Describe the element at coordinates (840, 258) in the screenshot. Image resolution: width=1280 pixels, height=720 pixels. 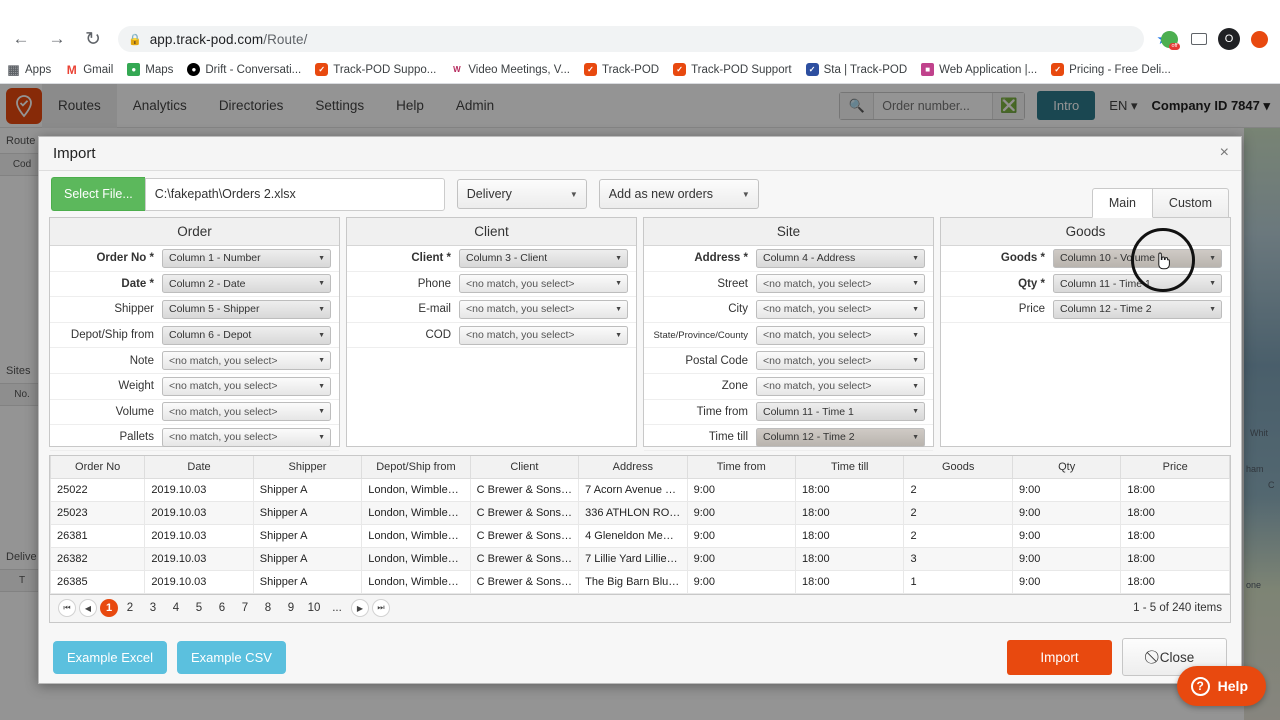
I see `column-select-dropdown: Column 4 - Address ▼` at that location.